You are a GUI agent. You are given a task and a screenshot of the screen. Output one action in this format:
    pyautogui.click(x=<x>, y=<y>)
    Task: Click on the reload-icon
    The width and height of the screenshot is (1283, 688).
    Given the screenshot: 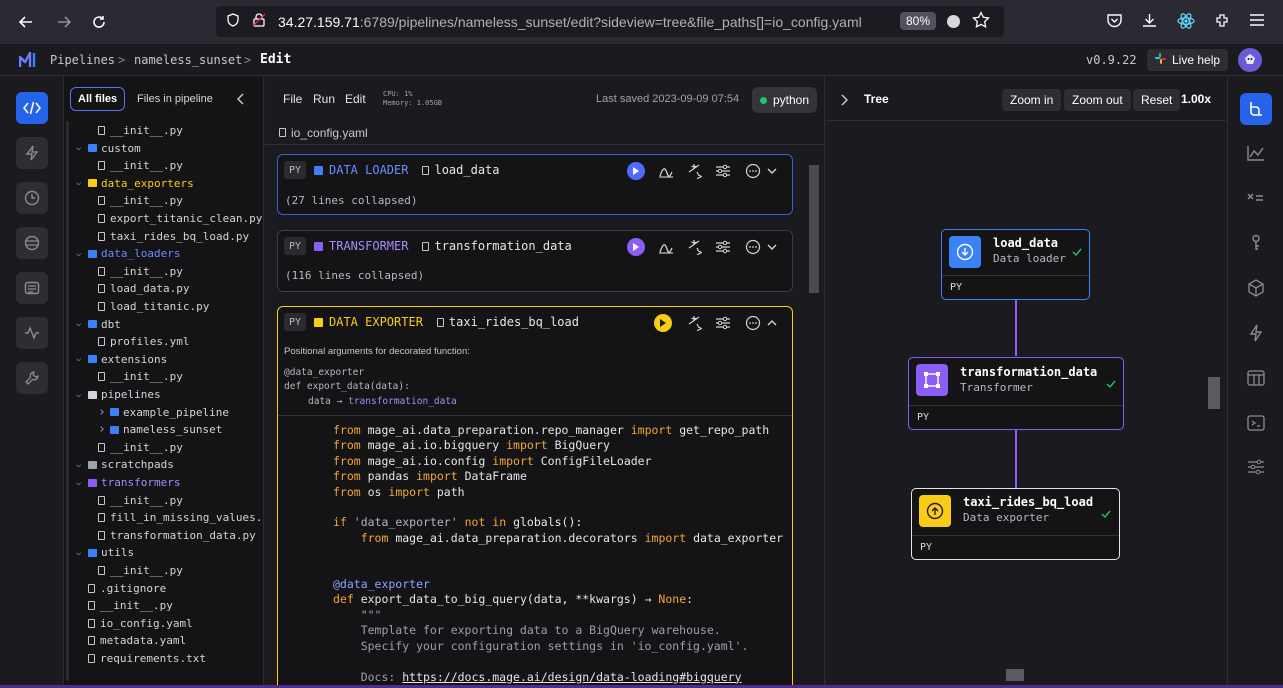 What is the action you would take?
    pyautogui.click(x=99, y=22)
    